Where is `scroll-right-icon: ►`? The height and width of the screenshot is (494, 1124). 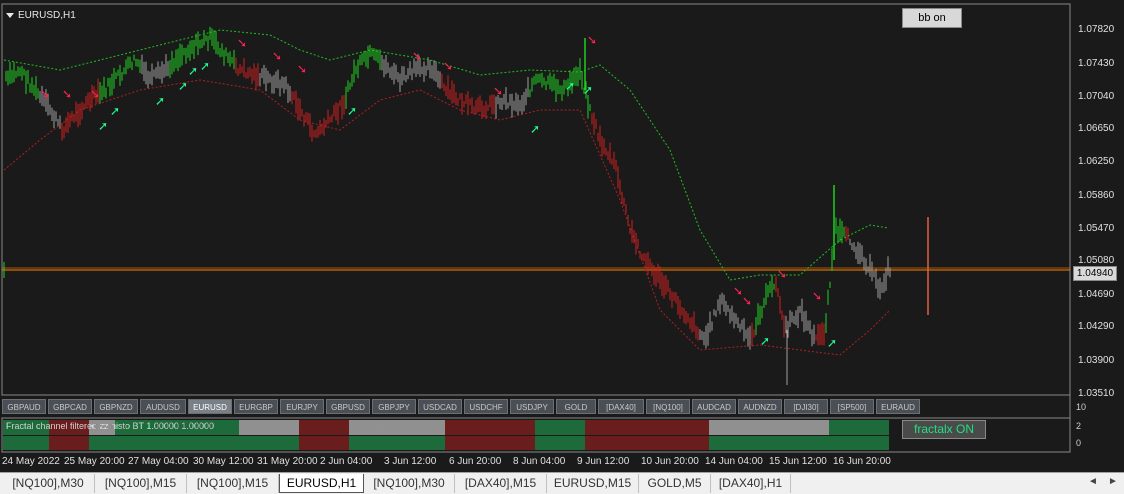
scroll-right-icon: ► is located at coordinates (1113, 481).